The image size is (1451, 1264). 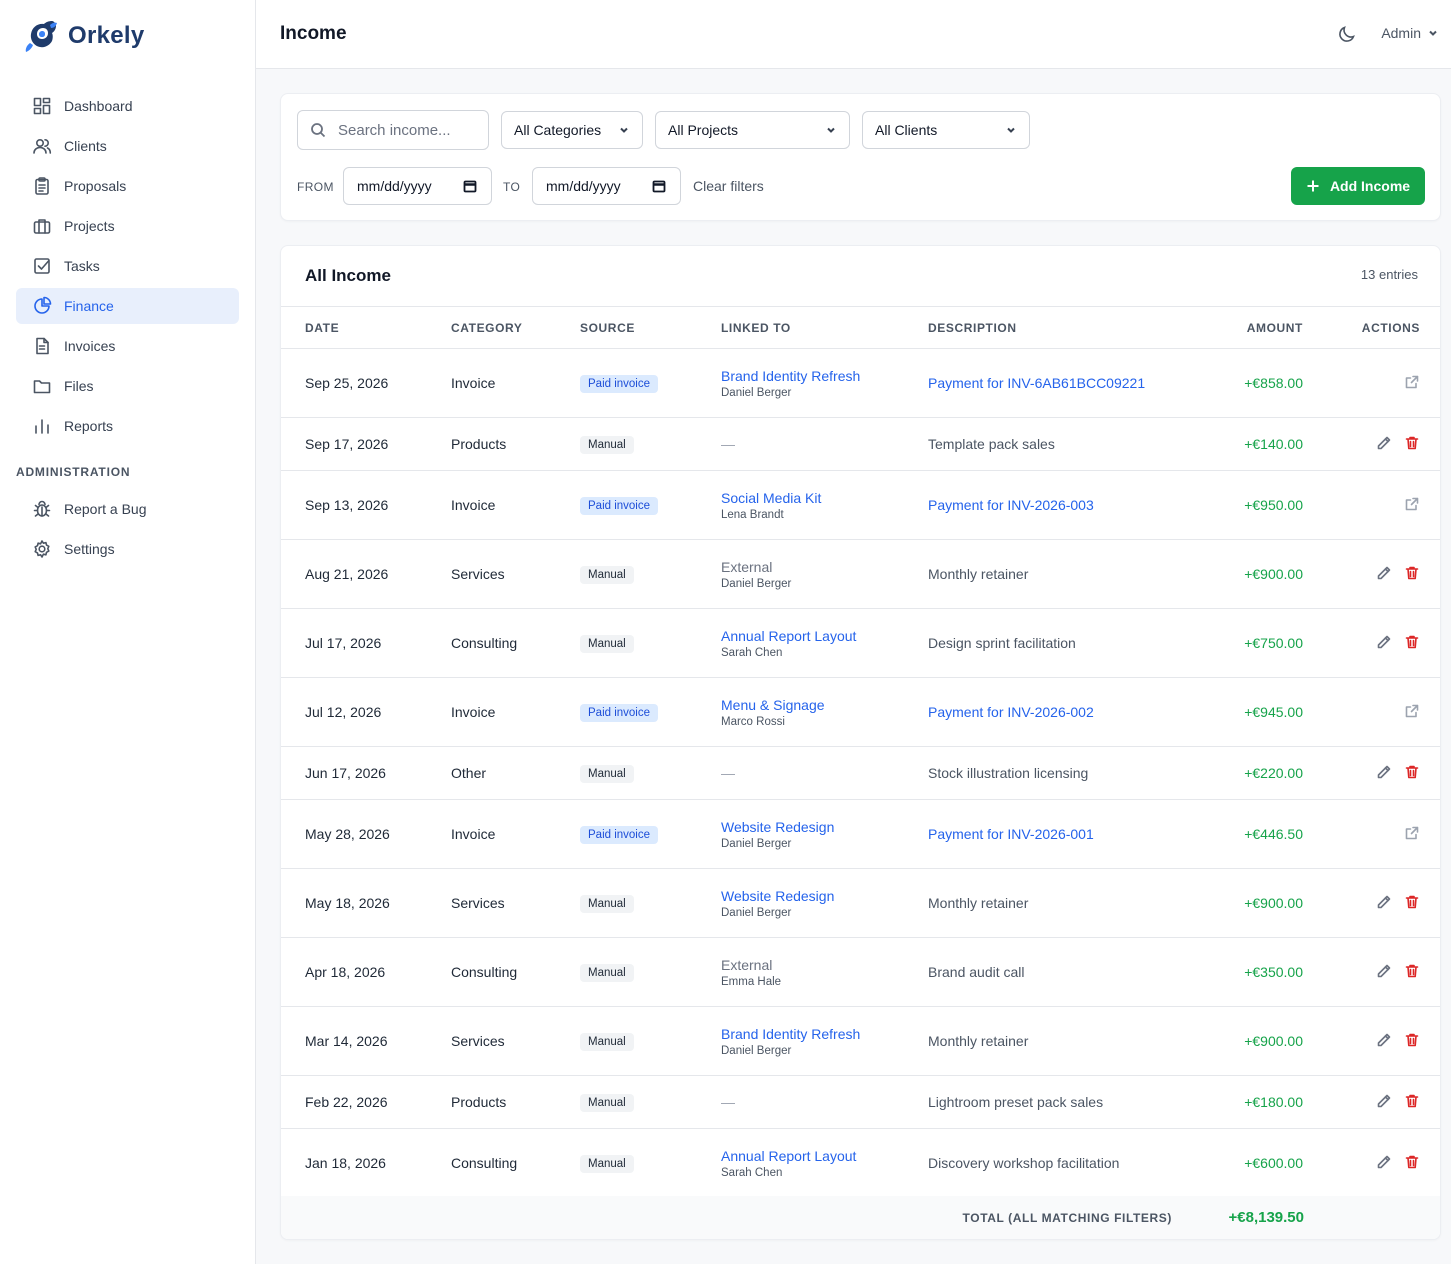 I want to click on project-select: All Projects, so click(x=752, y=130).